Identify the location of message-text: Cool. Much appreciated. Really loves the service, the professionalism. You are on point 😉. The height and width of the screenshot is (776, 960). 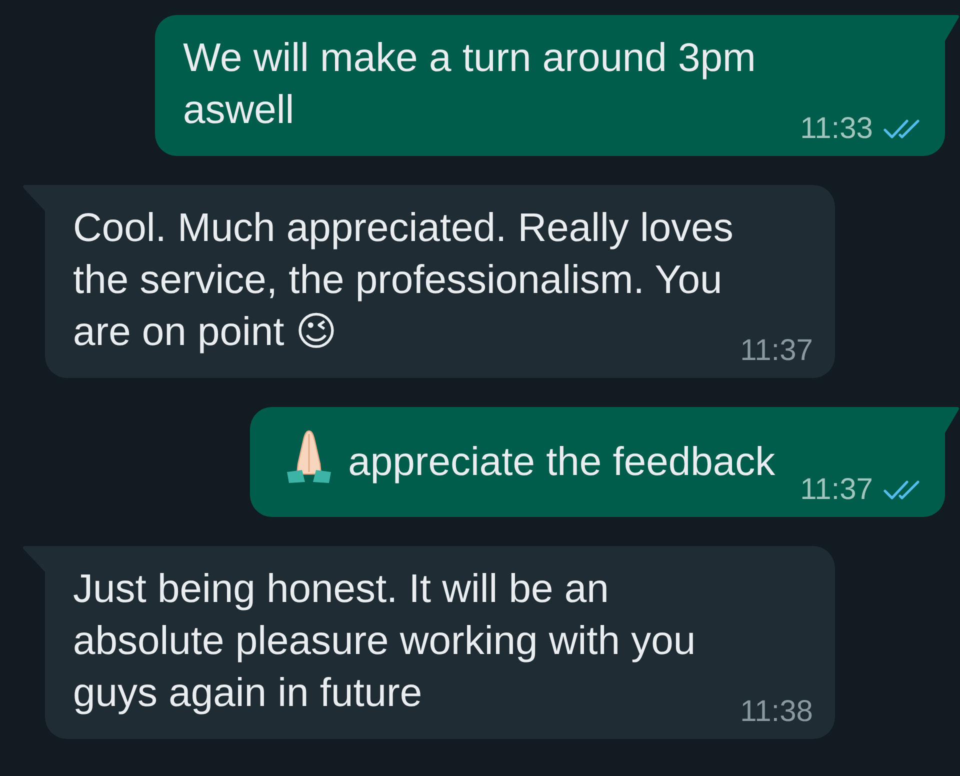
(403, 280).